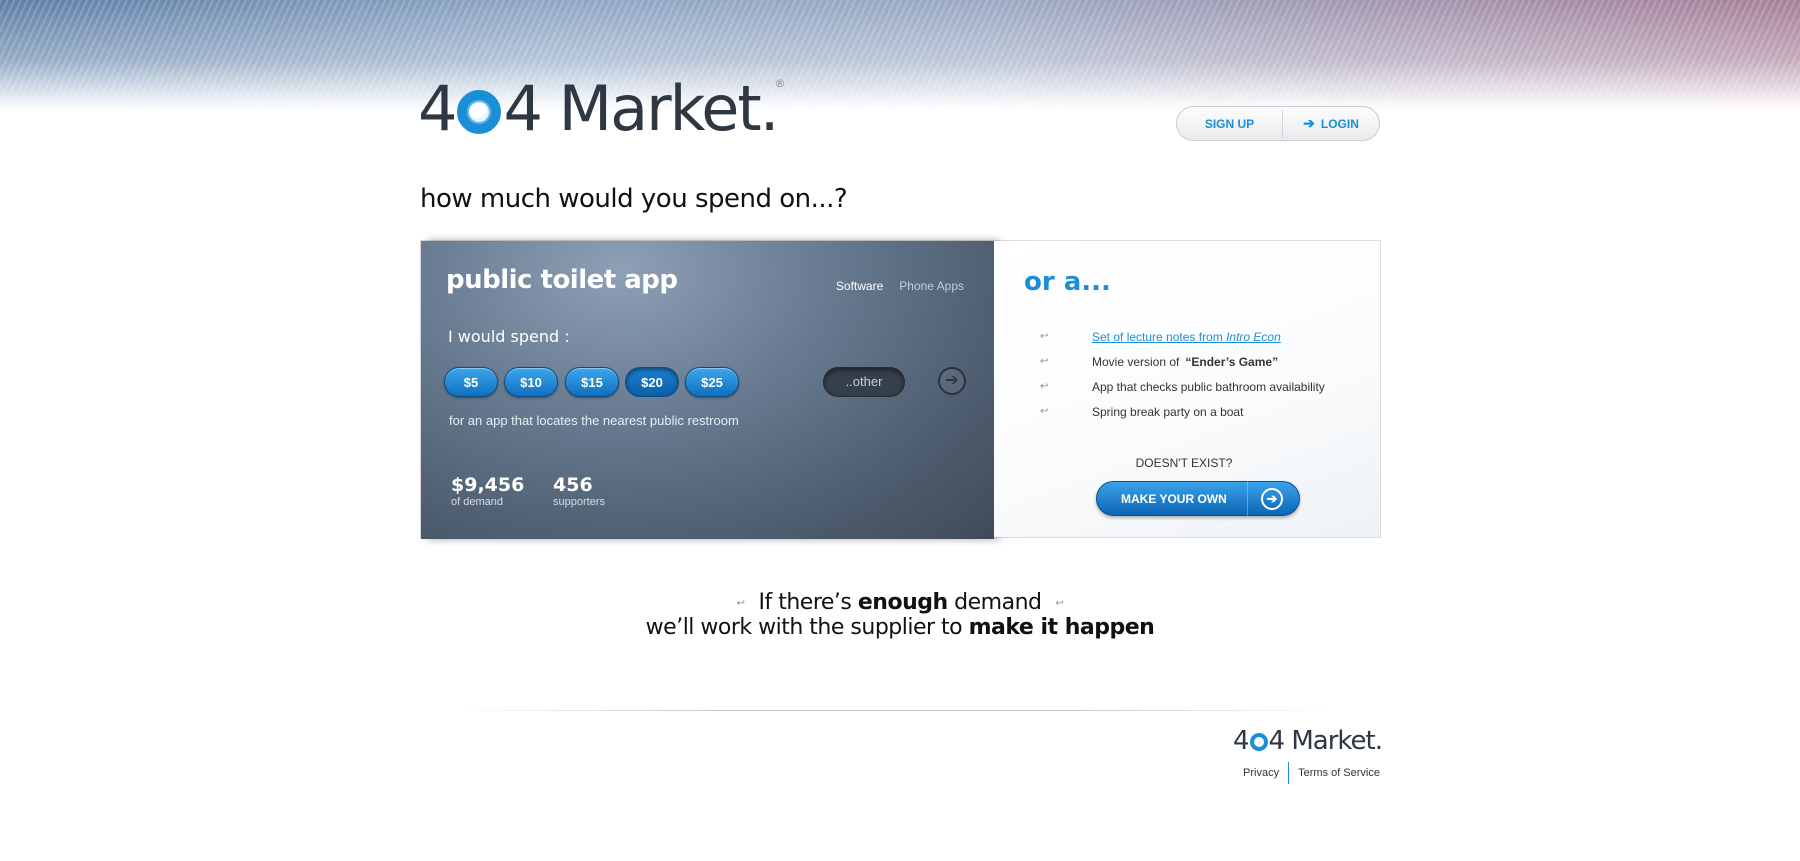 The image size is (1800, 861). I want to click on category-software: Software, so click(859, 286).